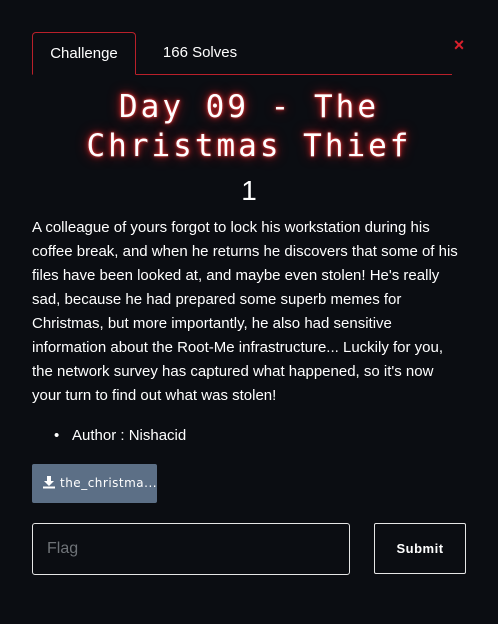 The width and height of the screenshot is (498, 624). I want to click on download-icon, so click(49, 482).